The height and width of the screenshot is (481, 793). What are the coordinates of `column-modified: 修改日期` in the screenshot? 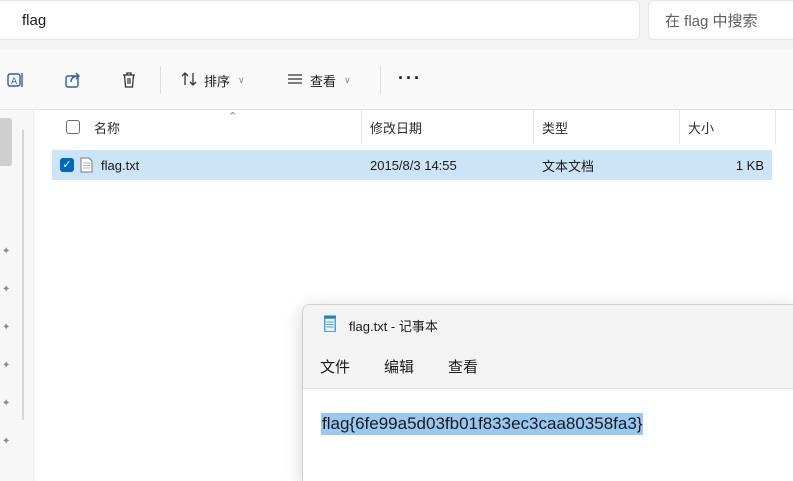 It's located at (448, 127).